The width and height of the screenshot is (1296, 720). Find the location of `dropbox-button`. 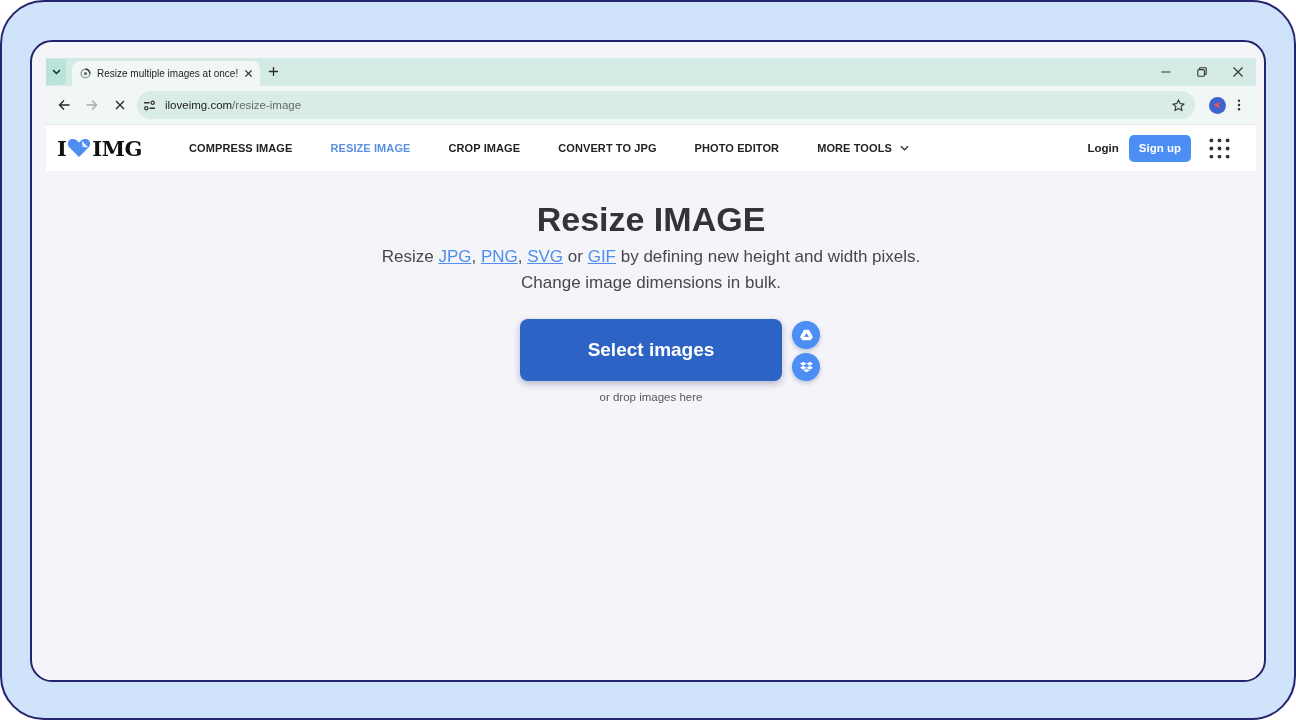

dropbox-button is located at coordinates (806, 367).